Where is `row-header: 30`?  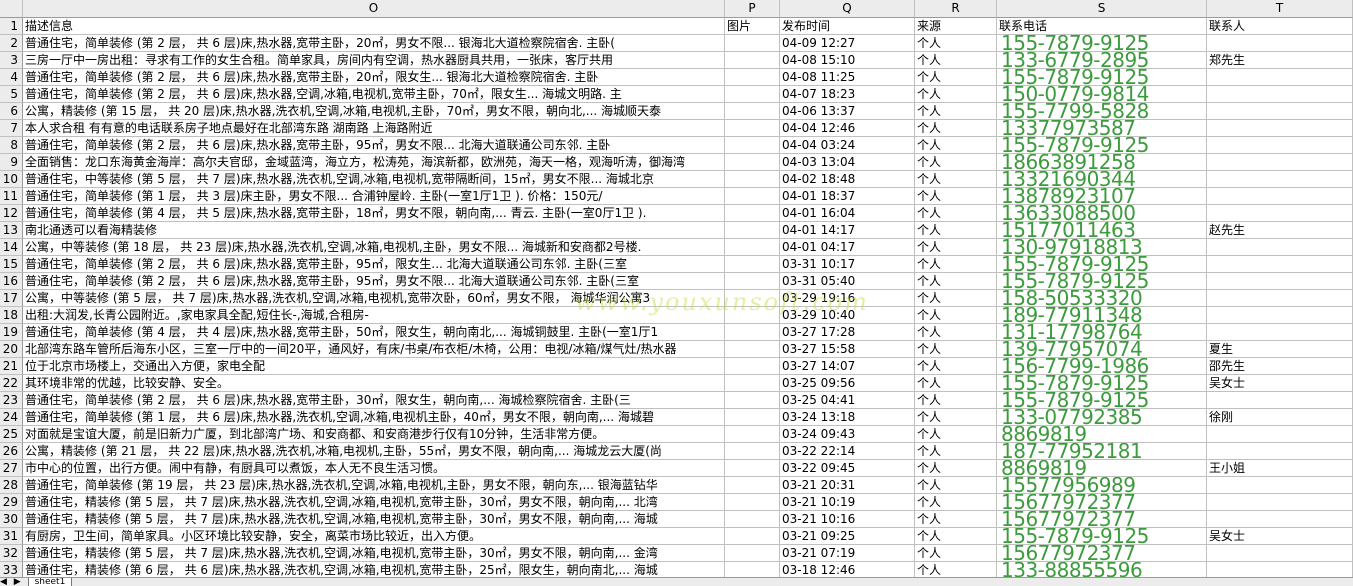
row-header: 30 is located at coordinates (11, 519).